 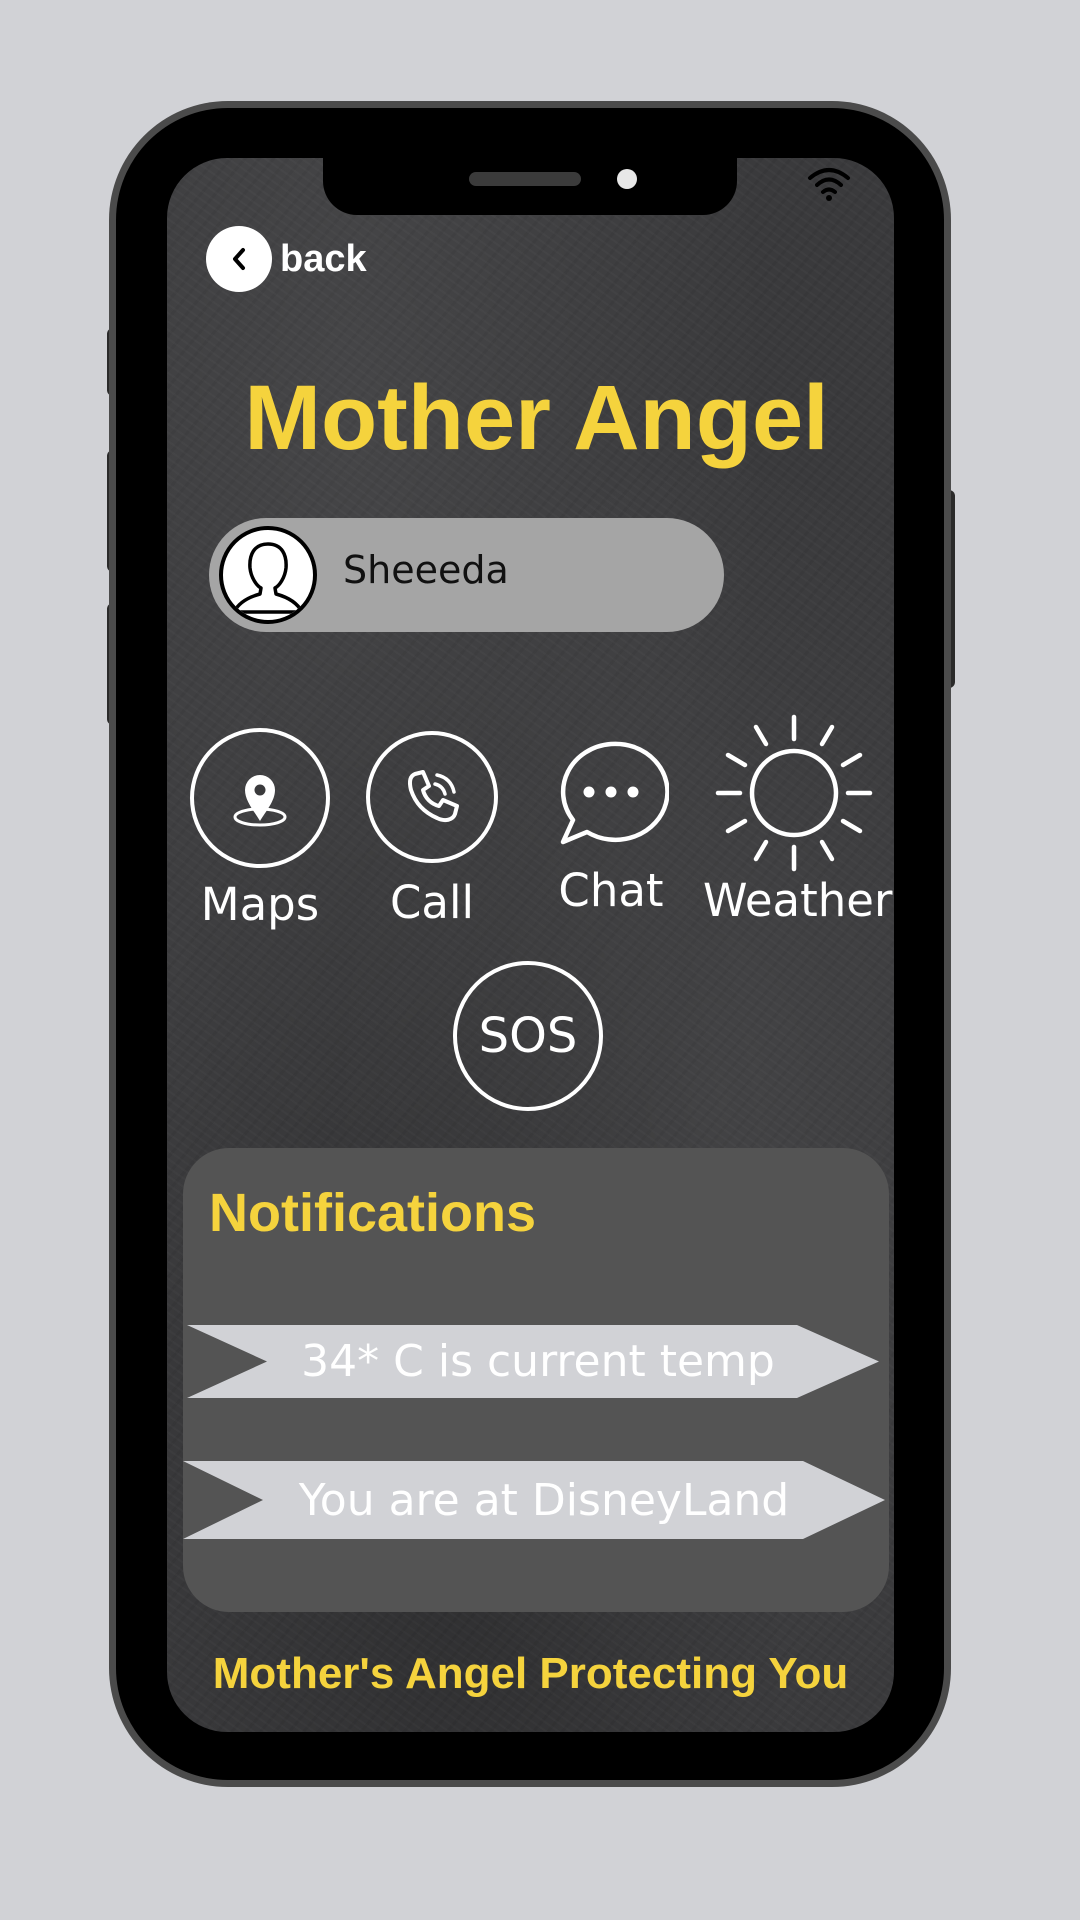 I want to click on avatar, so click(x=268, y=575).